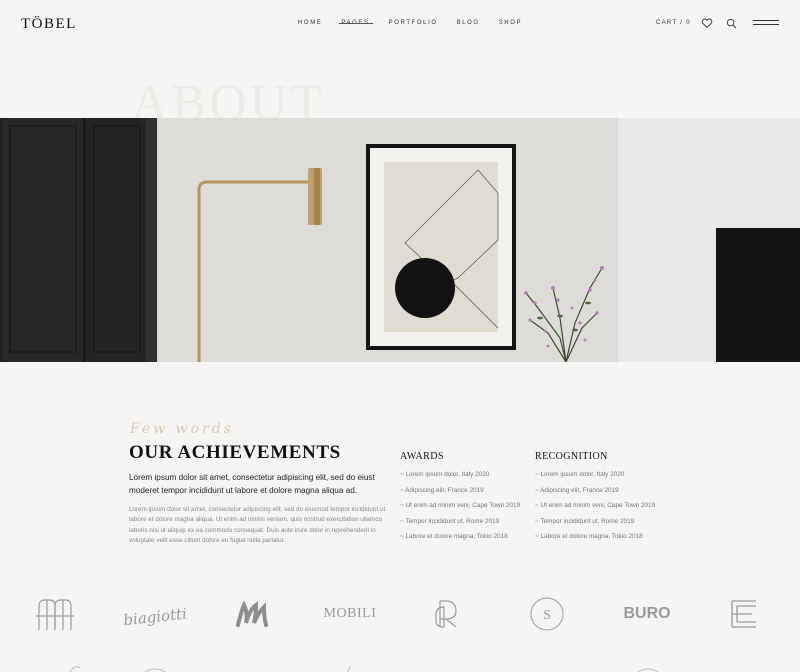  Describe the element at coordinates (413, 23) in the screenshot. I see `nav-portfolio: PORTFOLIO` at that location.